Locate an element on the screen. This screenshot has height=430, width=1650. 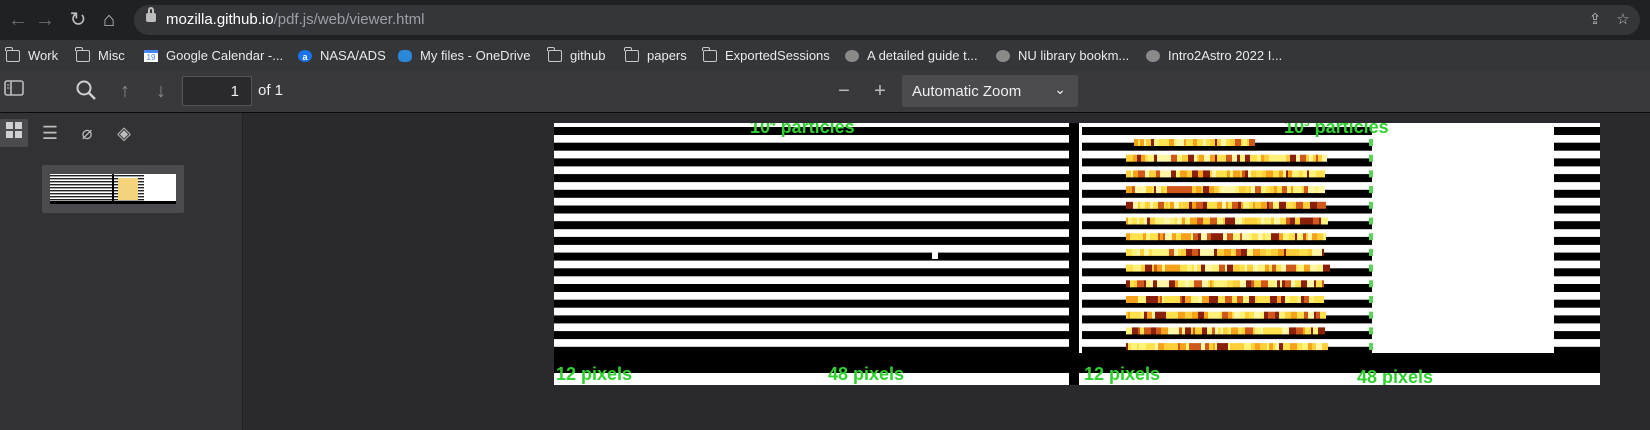
zoom-select: Automatic Zoom ⌄ is located at coordinates (990, 91).